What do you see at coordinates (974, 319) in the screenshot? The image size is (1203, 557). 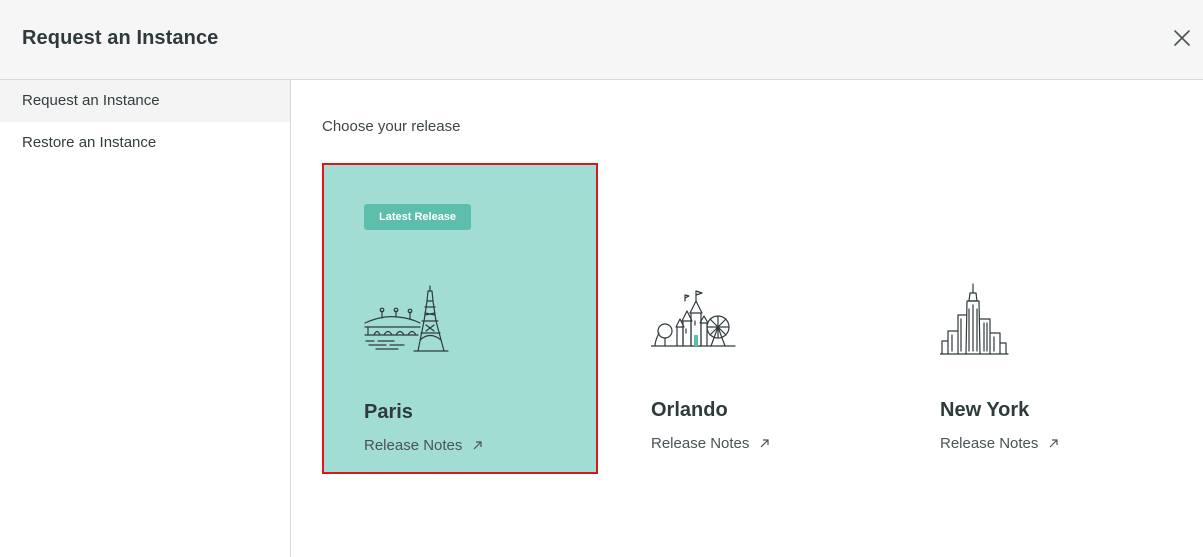 I see `new-york-skyline-icon` at bounding box center [974, 319].